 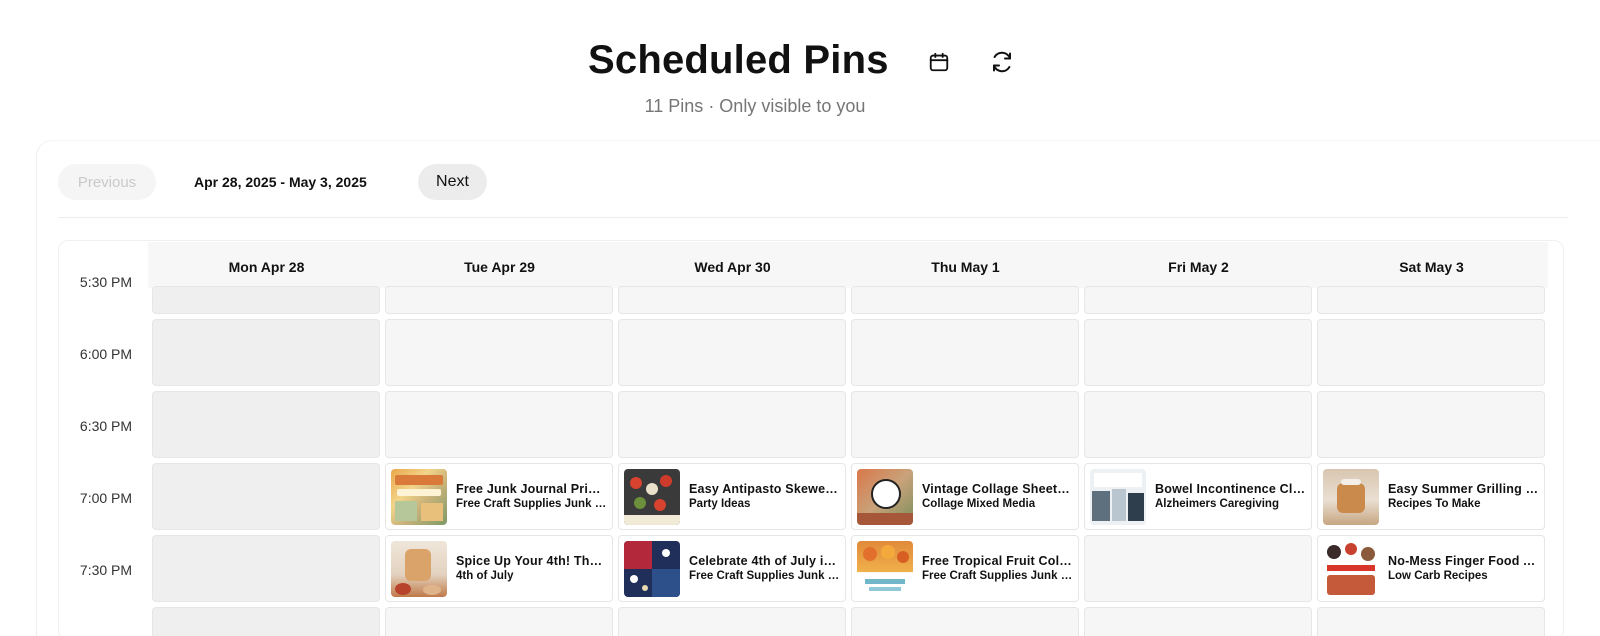 I want to click on day-header-tue: Tue Apr 29, so click(x=499, y=267).